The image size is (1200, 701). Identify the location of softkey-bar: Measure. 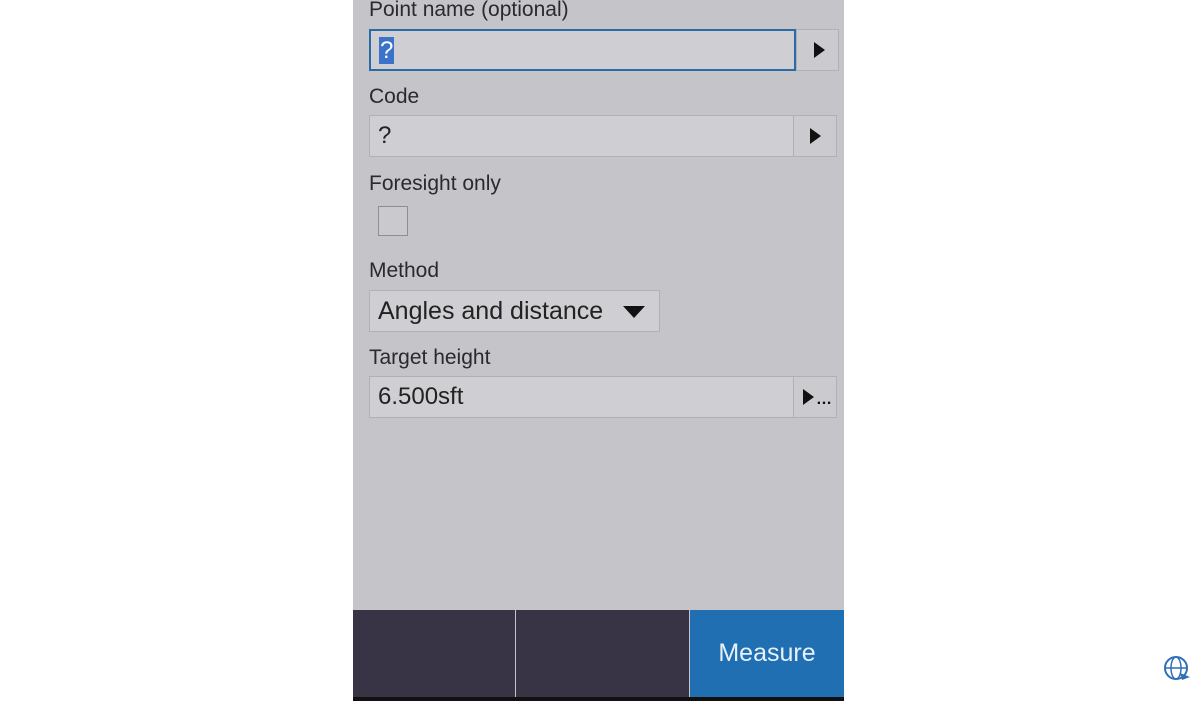
(598, 653).